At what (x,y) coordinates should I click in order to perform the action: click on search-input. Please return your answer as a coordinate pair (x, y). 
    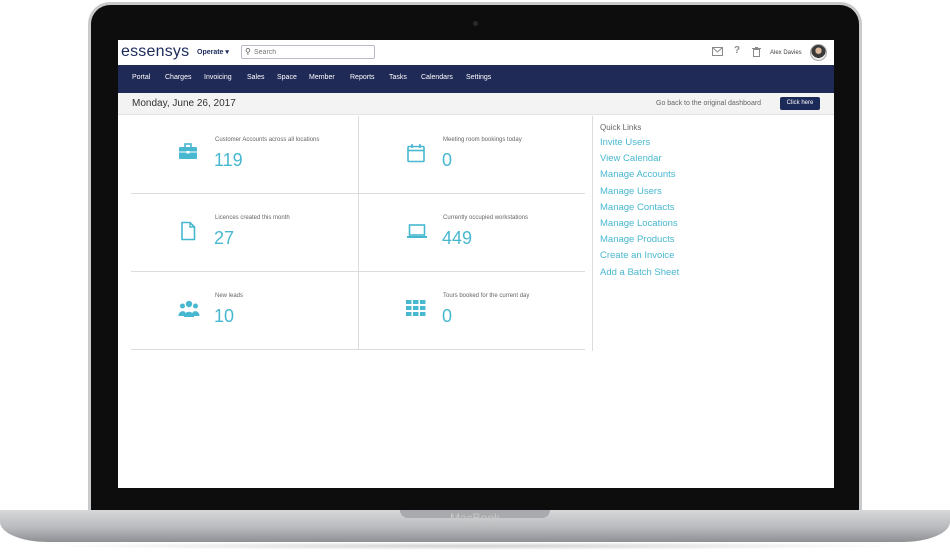
    Looking at the image, I should click on (313, 52).